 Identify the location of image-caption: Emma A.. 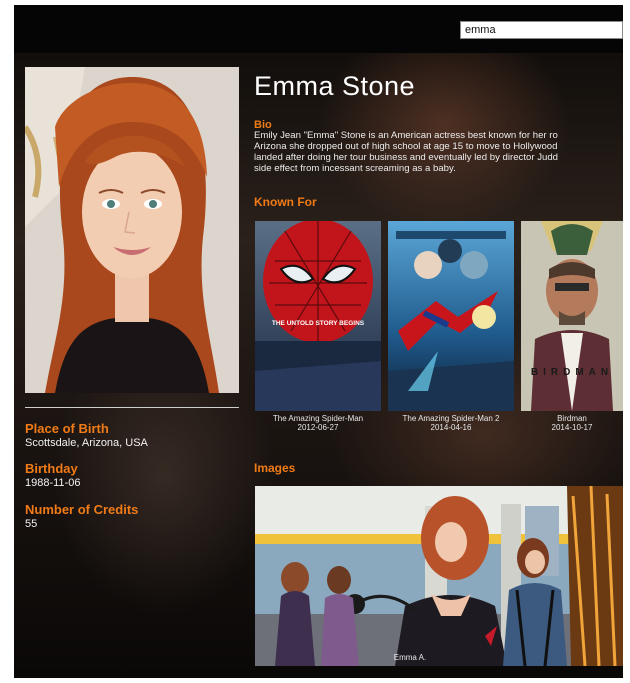
(410, 657).